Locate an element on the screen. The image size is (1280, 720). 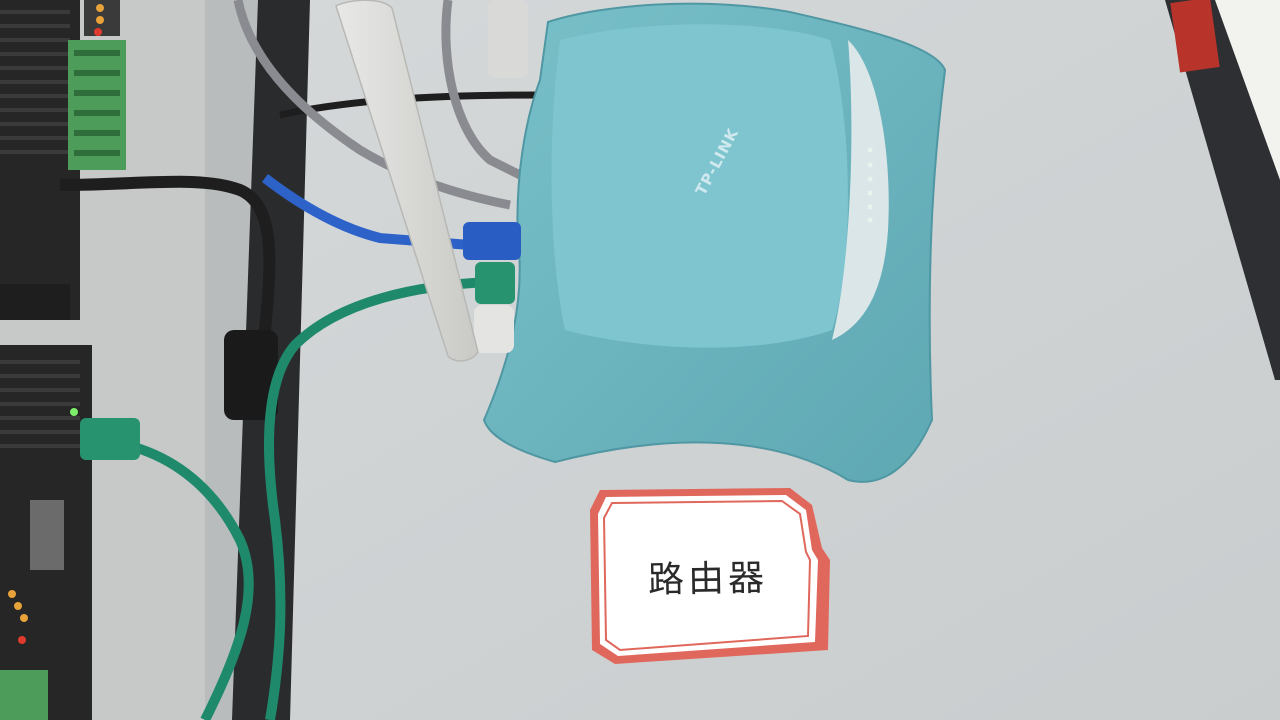
lower-device is located at coordinates (46, 532).